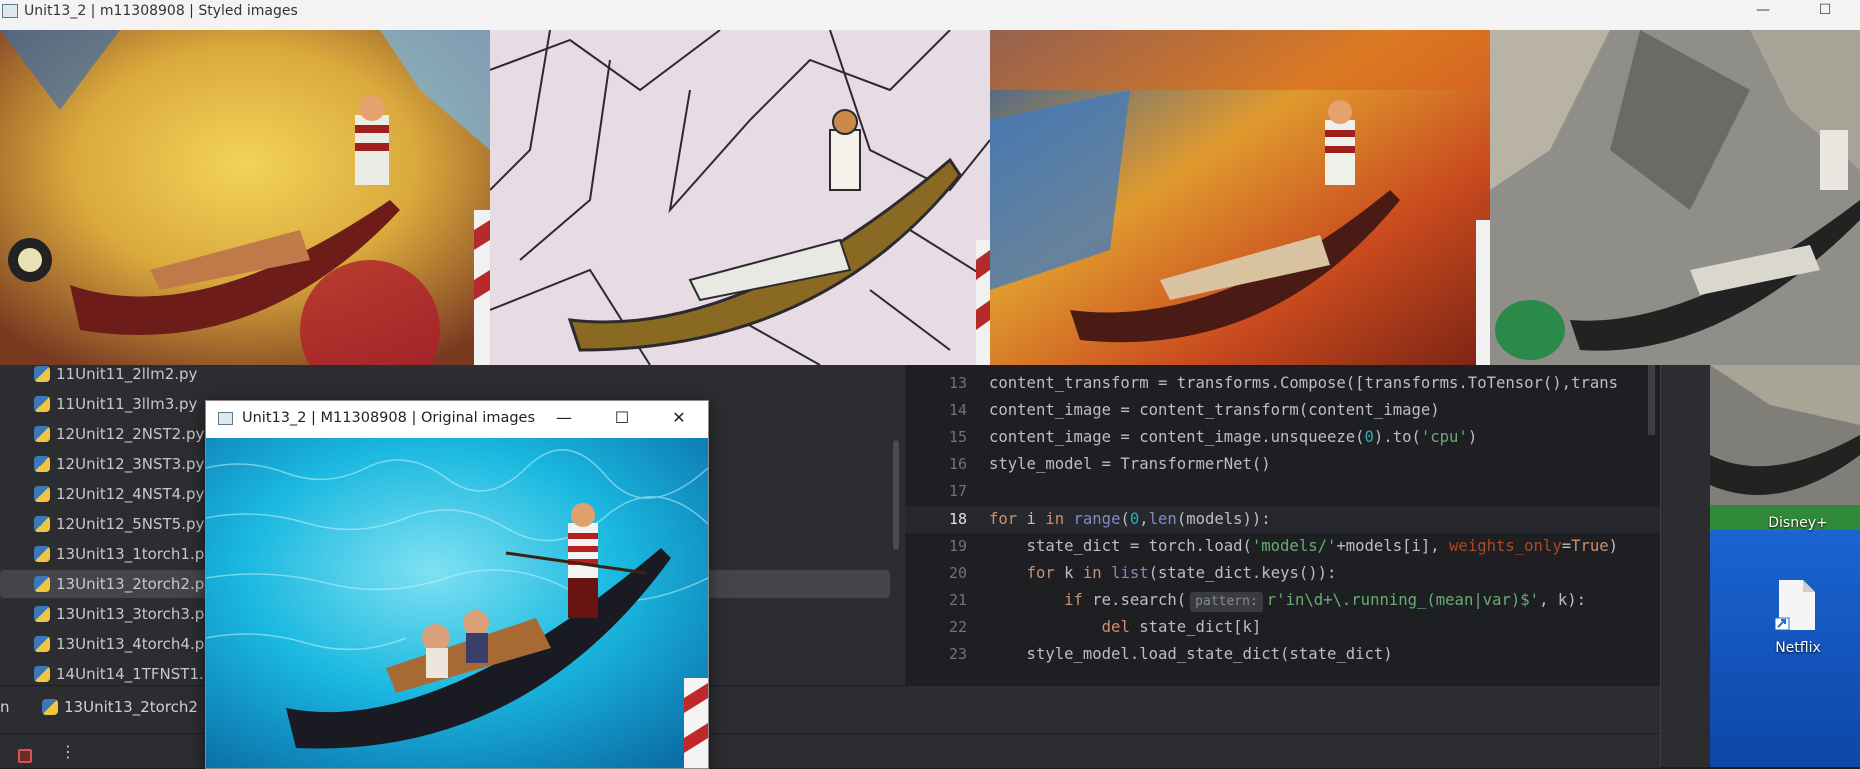  Describe the element at coordinates (1785, 447) in the screenshot. I see `background-styled-image` at that location.